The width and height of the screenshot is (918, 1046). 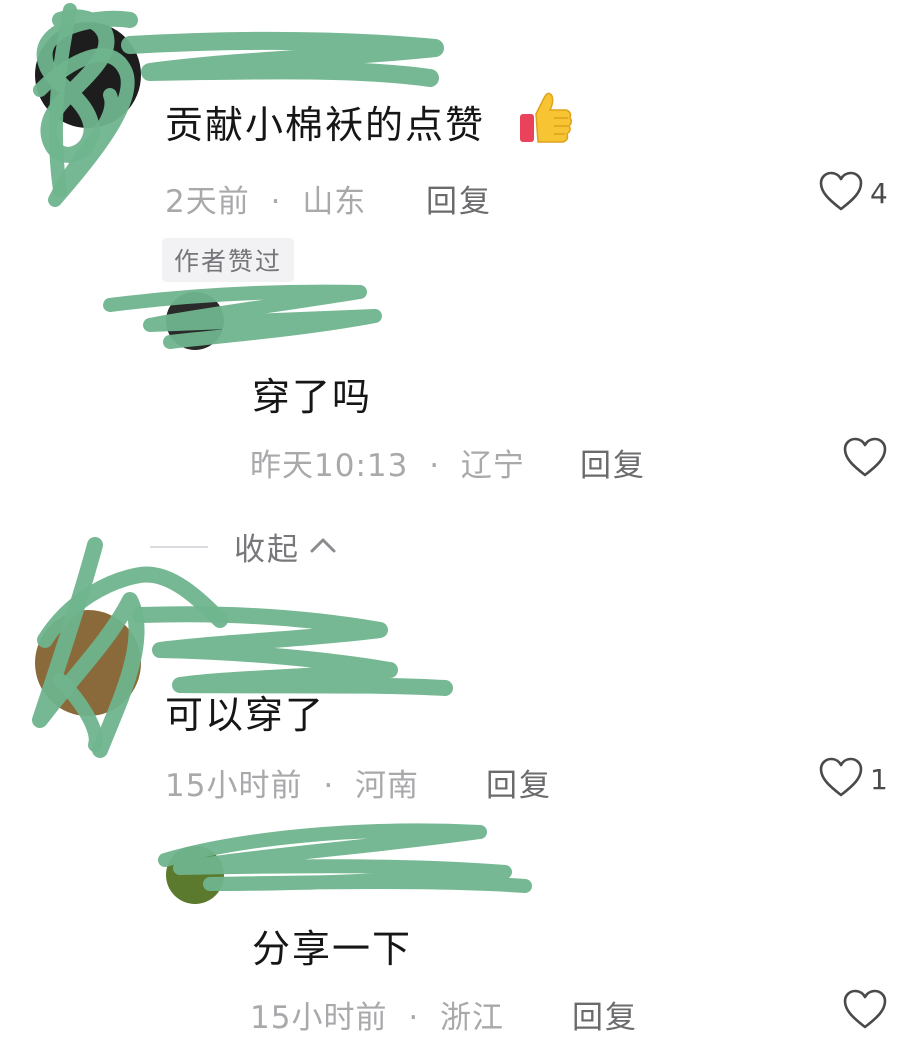 I want to click on reply-meta: 昨天10:13 · 辽宁, so click(x=387, y=462).